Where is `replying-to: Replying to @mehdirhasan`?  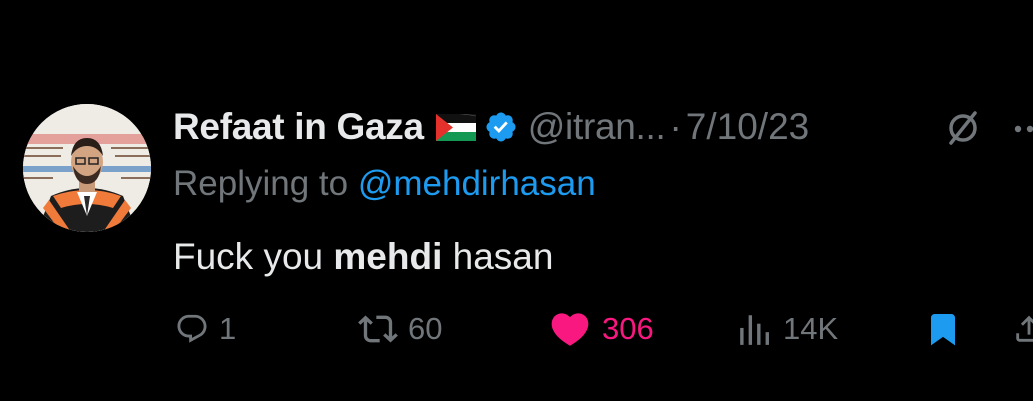
replying-to: Replying to @mehdirhasan is located at coordinates (384, 184).